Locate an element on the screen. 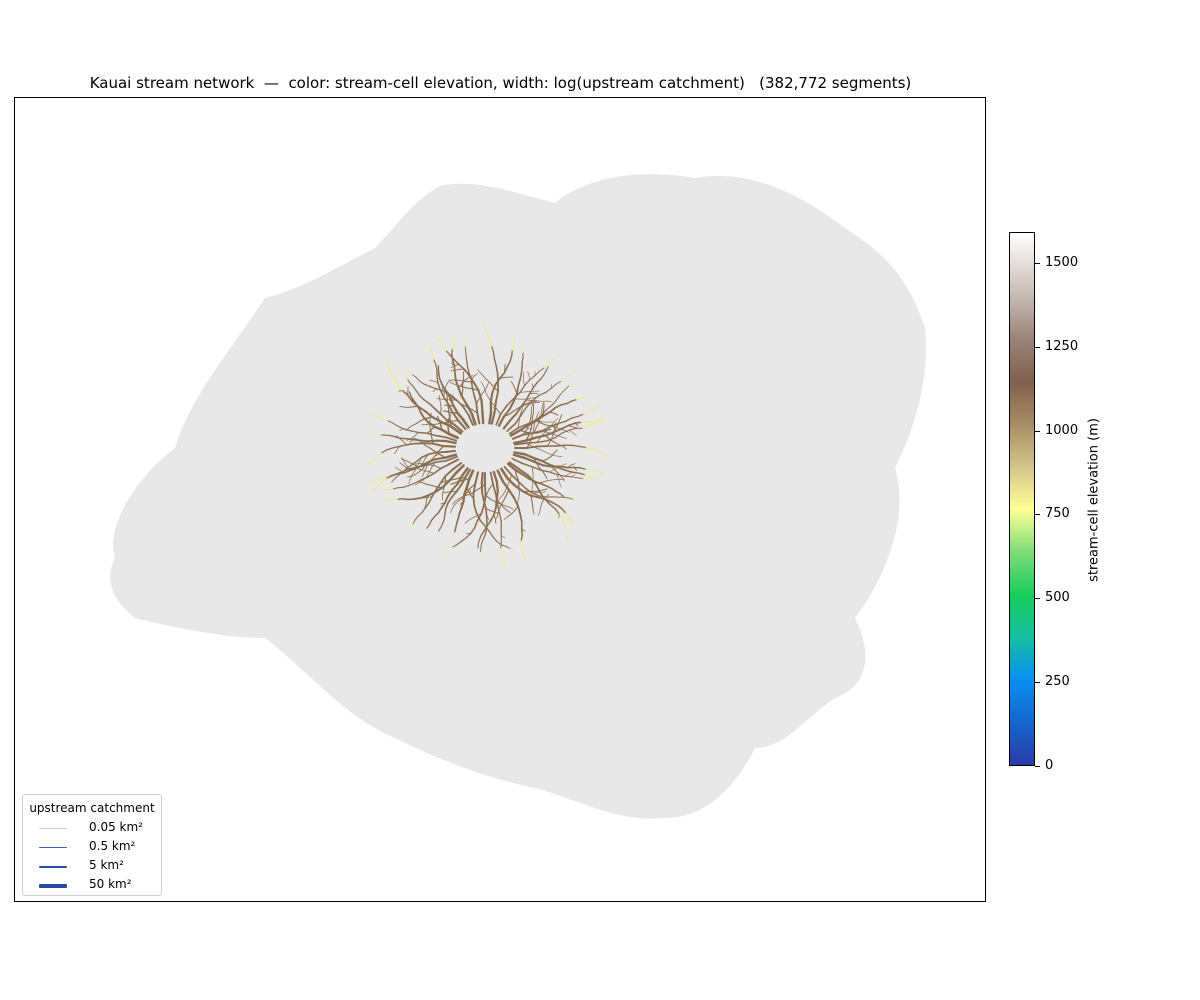  colorbar-tick-label: 1250 is located at coordinates (1062, 346).